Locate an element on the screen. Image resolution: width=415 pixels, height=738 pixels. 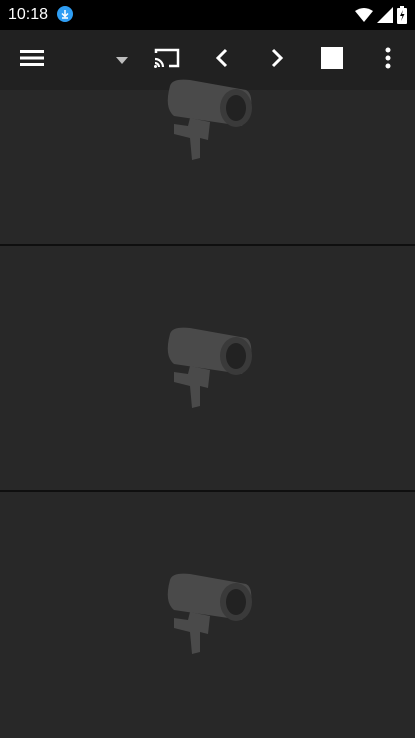
status-bar: 10:18 is located at coordinates (207, 15).